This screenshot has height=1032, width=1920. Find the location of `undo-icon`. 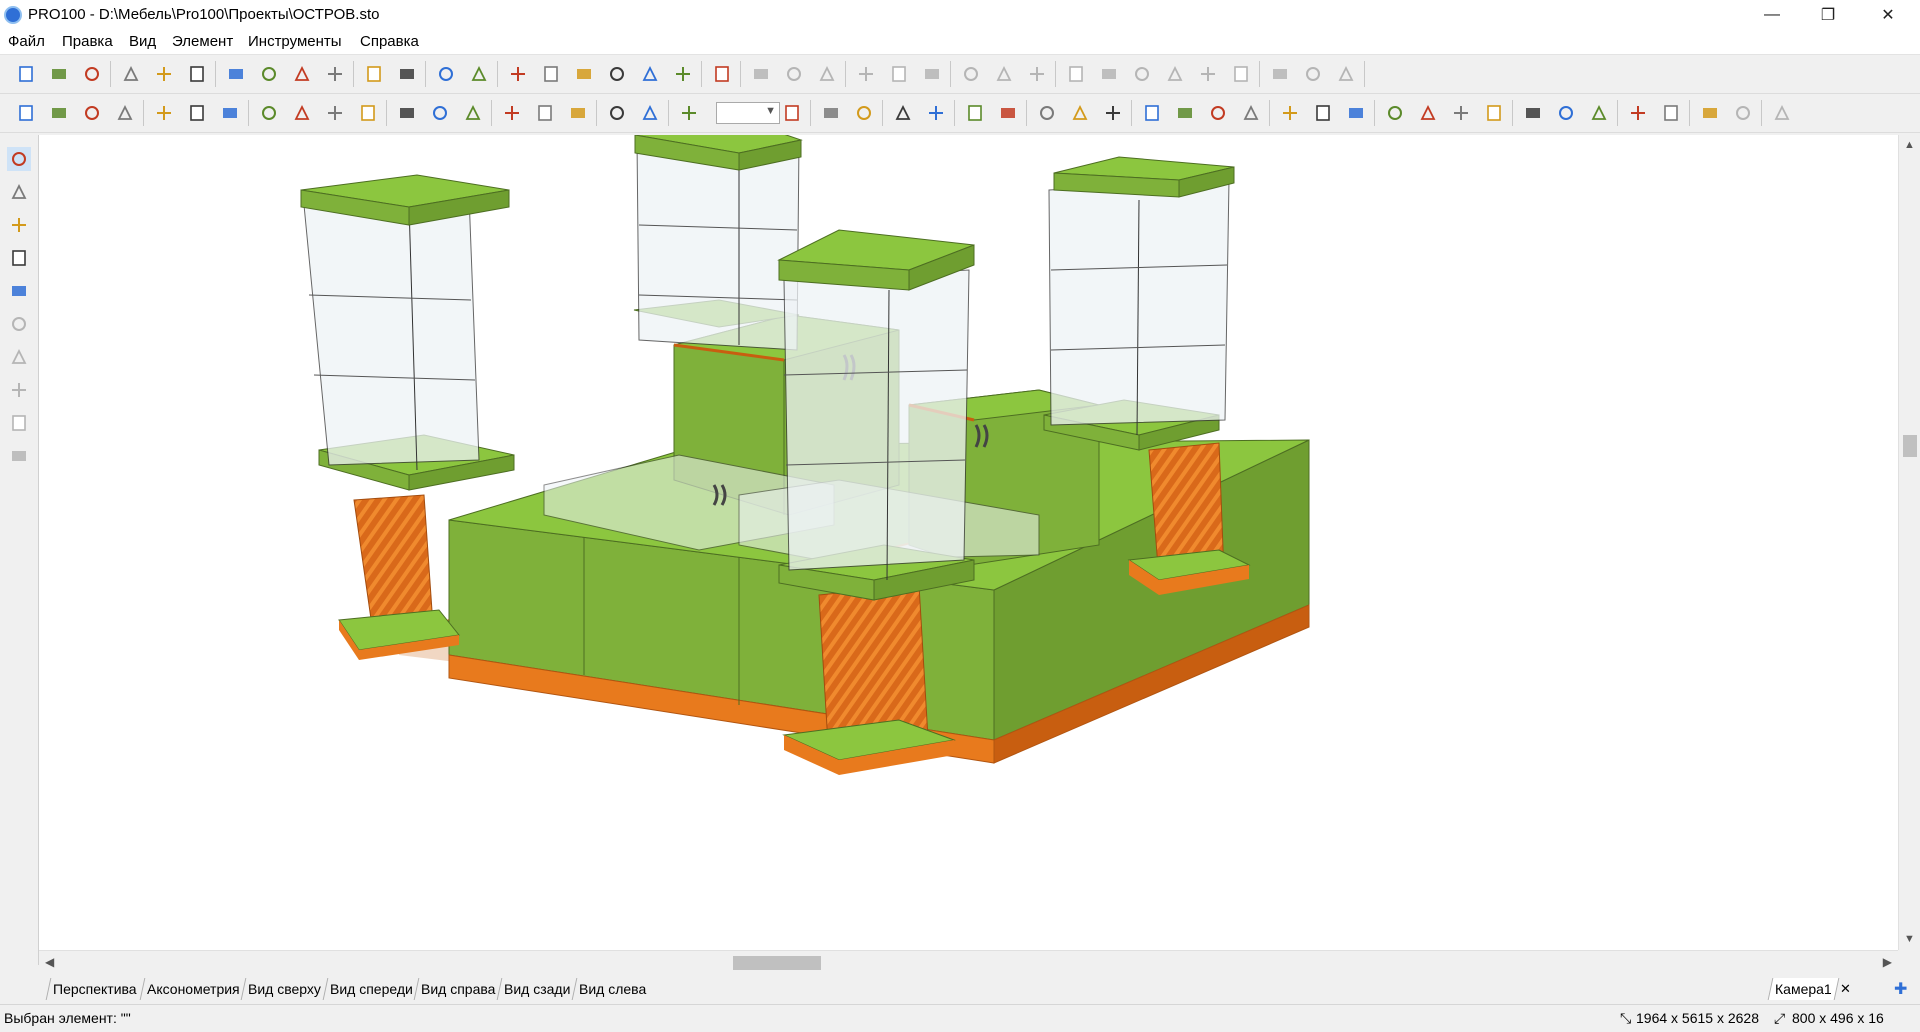

undo-icon is located at coordinates (374, 74).